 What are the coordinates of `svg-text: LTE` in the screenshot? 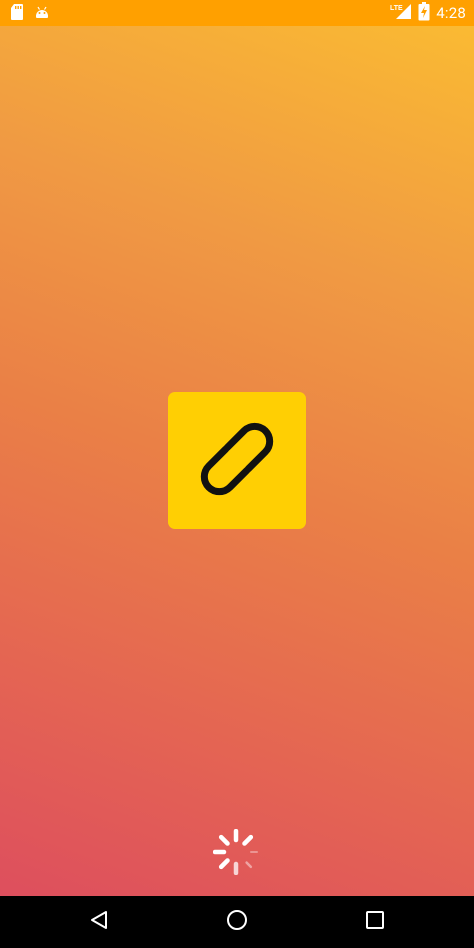 It's located at (396, 8).